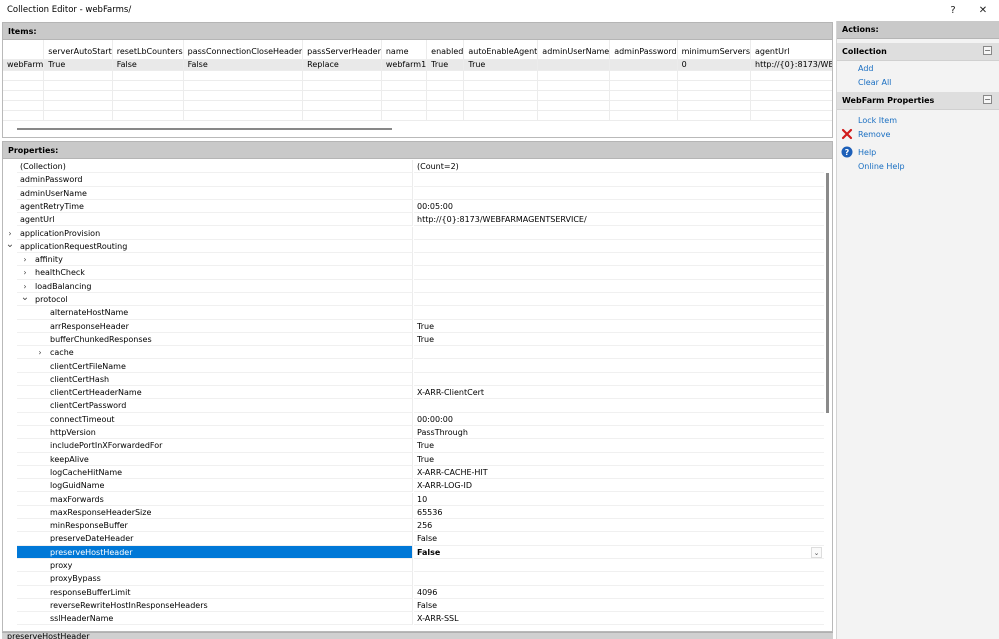 The height and width of the screenshot is (639, 999). Describe the element at coordinates (215, 379) in the screenshot. I see `property-name: clientCertHash` at that location.